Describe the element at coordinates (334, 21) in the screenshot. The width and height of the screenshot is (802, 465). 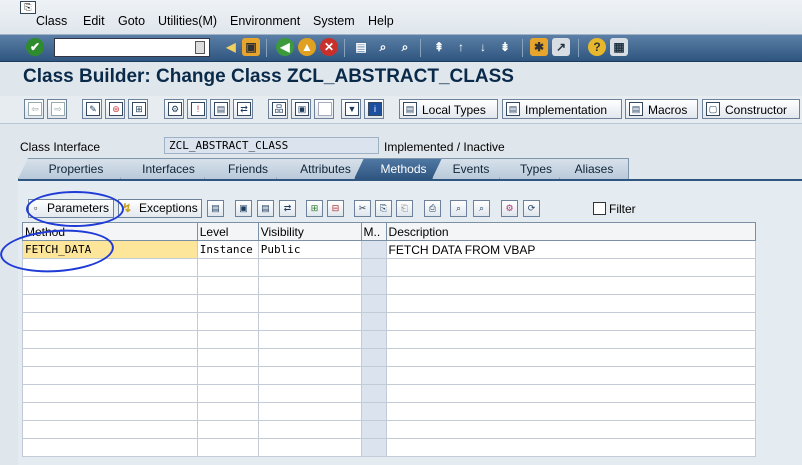
I see `menu-system: System` at that location.